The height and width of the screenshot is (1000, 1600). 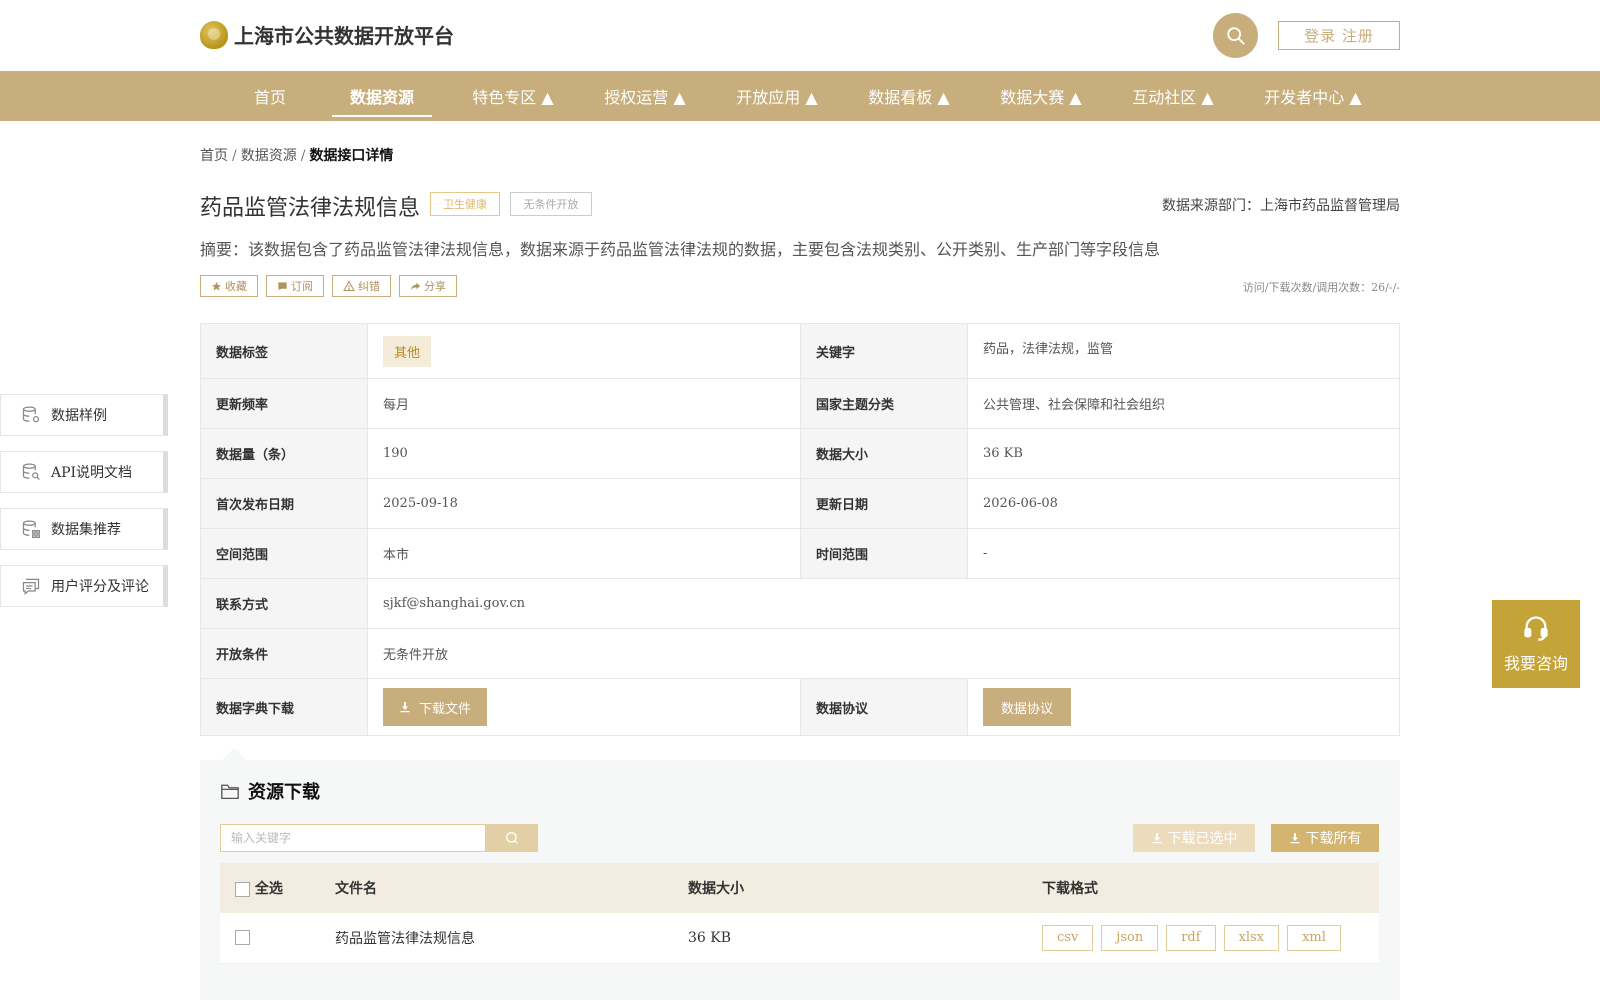 What do you see at coordinates (84, 415) in the screenshot?
I see `side-item-data-sample: 数据样例` at bounding box center [84, 415].